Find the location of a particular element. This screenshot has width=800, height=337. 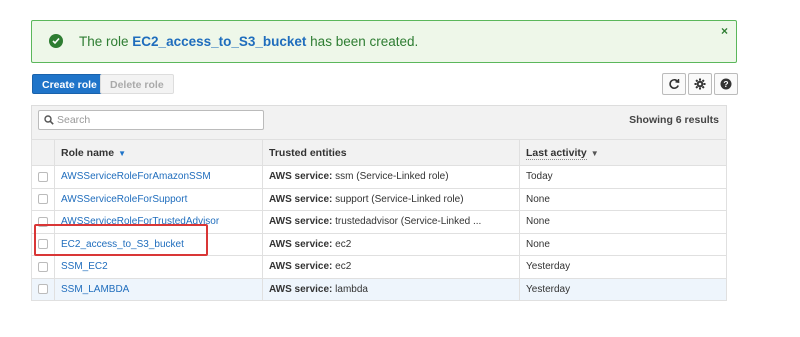

role-name-cell: SSM_LAMBDA is located at coordinates (158, 289).